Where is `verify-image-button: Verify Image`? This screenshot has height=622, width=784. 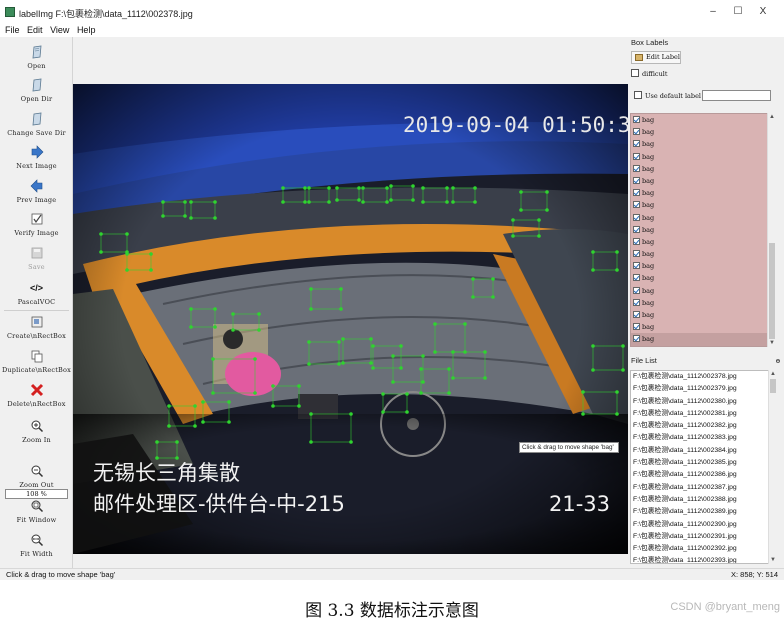
verify-image-button: Verify Image is located at coordinates (36, 224).